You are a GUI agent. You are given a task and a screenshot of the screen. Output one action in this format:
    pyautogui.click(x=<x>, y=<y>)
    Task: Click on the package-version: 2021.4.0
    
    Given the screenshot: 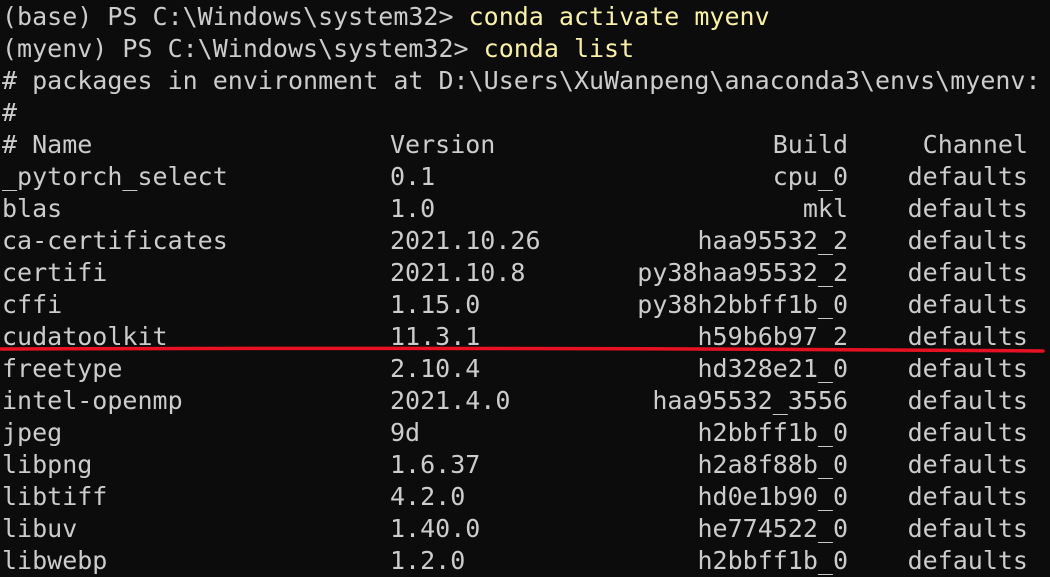 What is the action you would take?
    pyautogui.click(x=450, y=400)
    